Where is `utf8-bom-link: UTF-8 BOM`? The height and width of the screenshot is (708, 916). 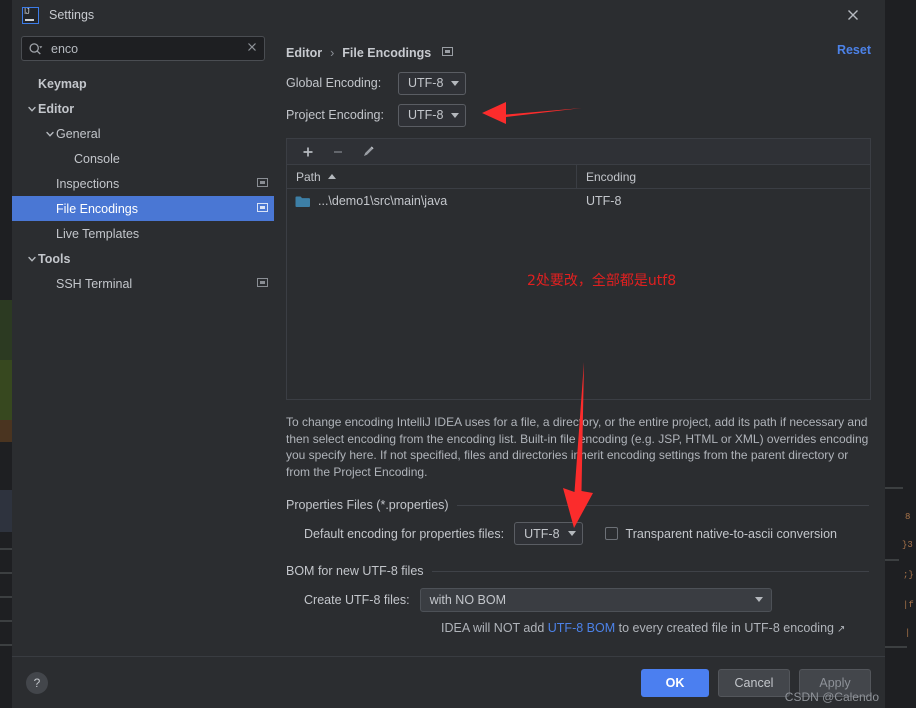 utf8-bom-link: UTF-8 BOM is located at coordinates (581, 628).